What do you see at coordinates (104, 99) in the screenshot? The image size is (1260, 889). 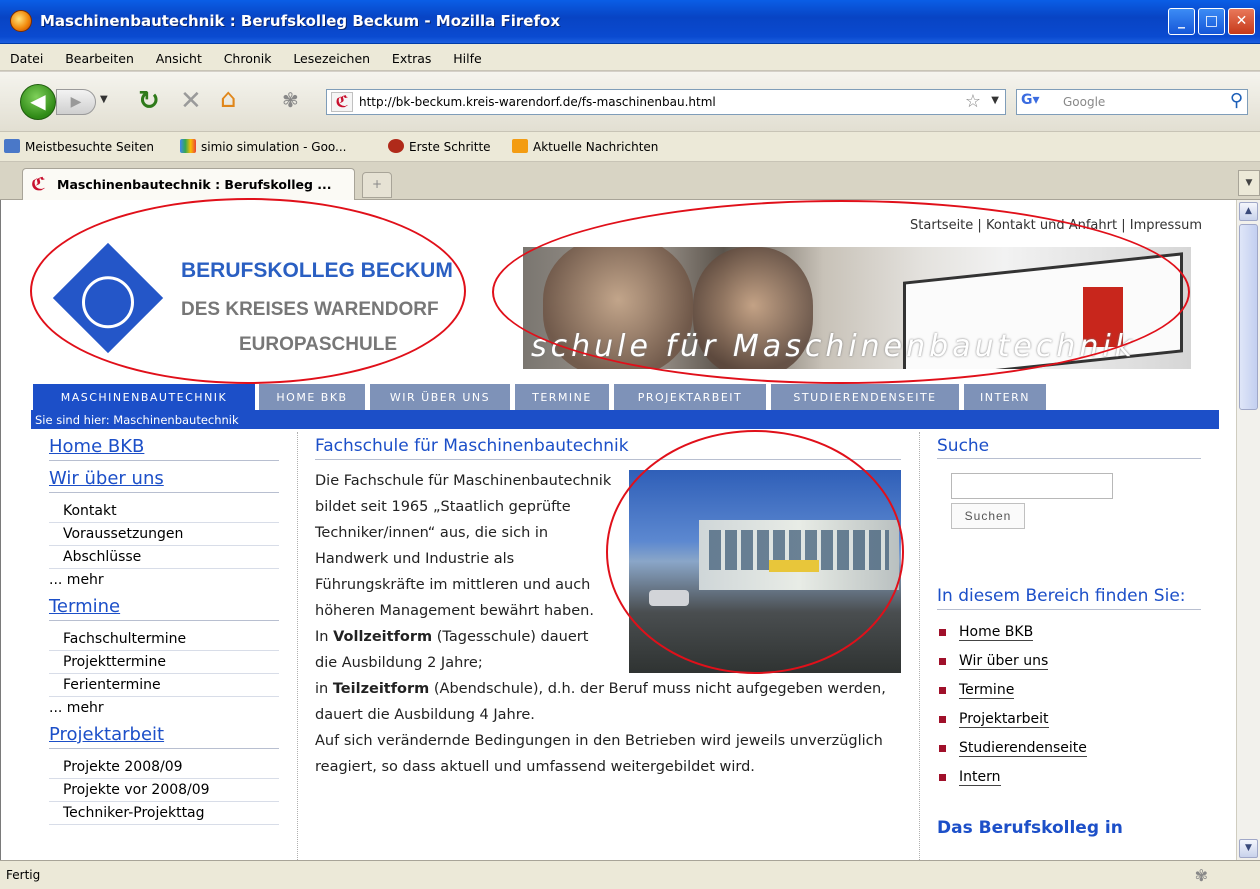 I see `history-dropdown-icon: ▼` at bounding box center [104, 99].